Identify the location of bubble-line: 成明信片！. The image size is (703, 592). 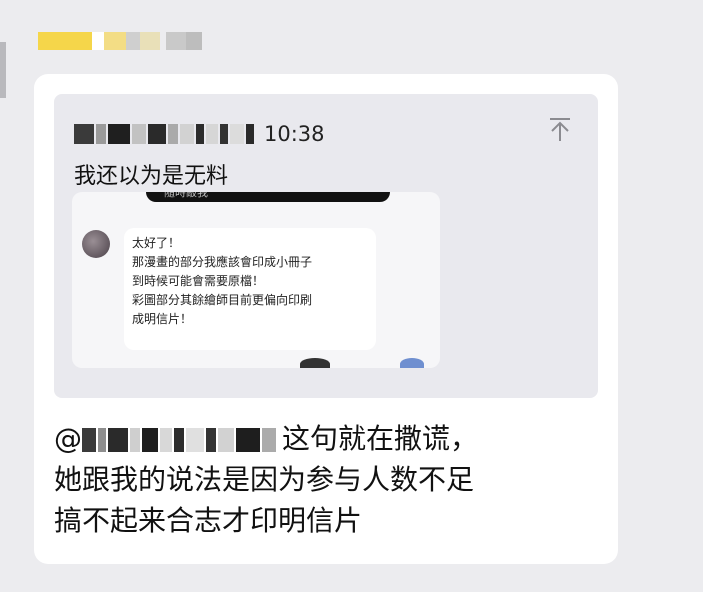
(162, 319).